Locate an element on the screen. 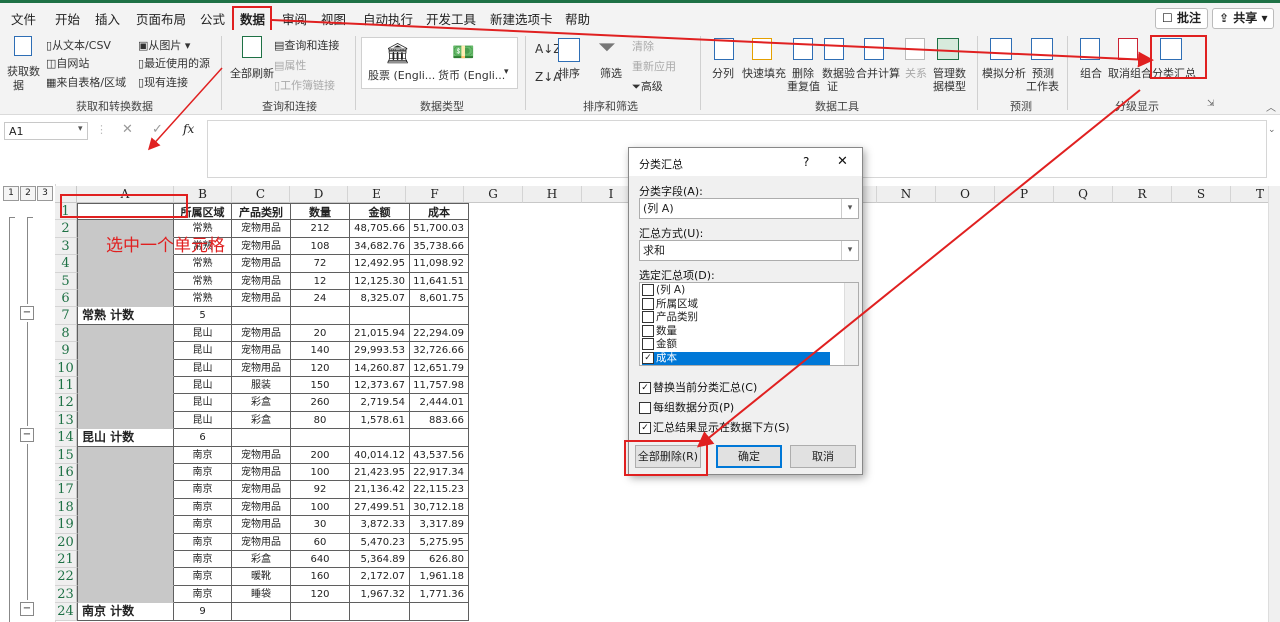  arrow-to-subtotal is located at coordinates (712, 43).